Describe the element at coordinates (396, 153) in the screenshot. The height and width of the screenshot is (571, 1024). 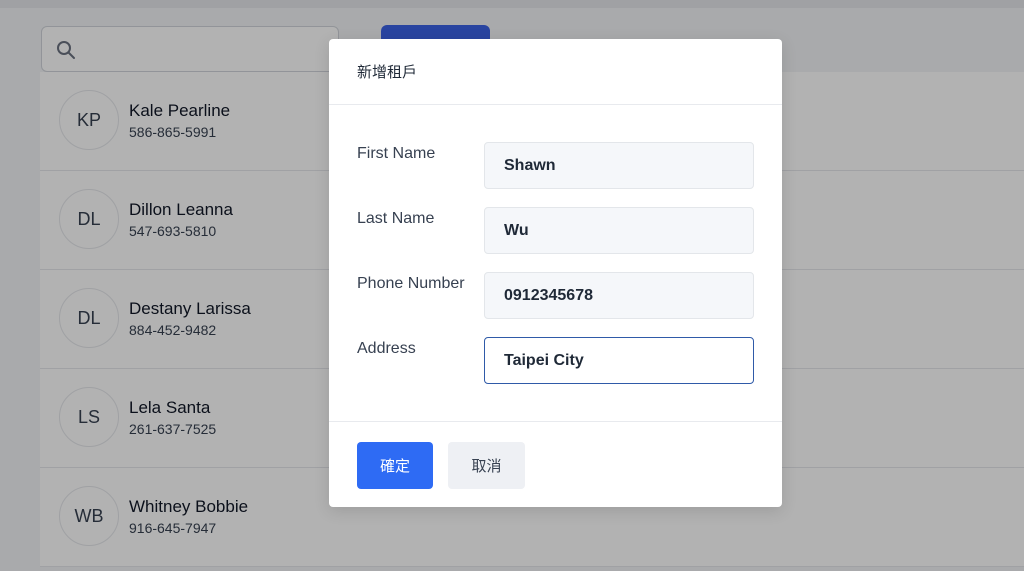
I see `first-name-label: First Name` at that location.